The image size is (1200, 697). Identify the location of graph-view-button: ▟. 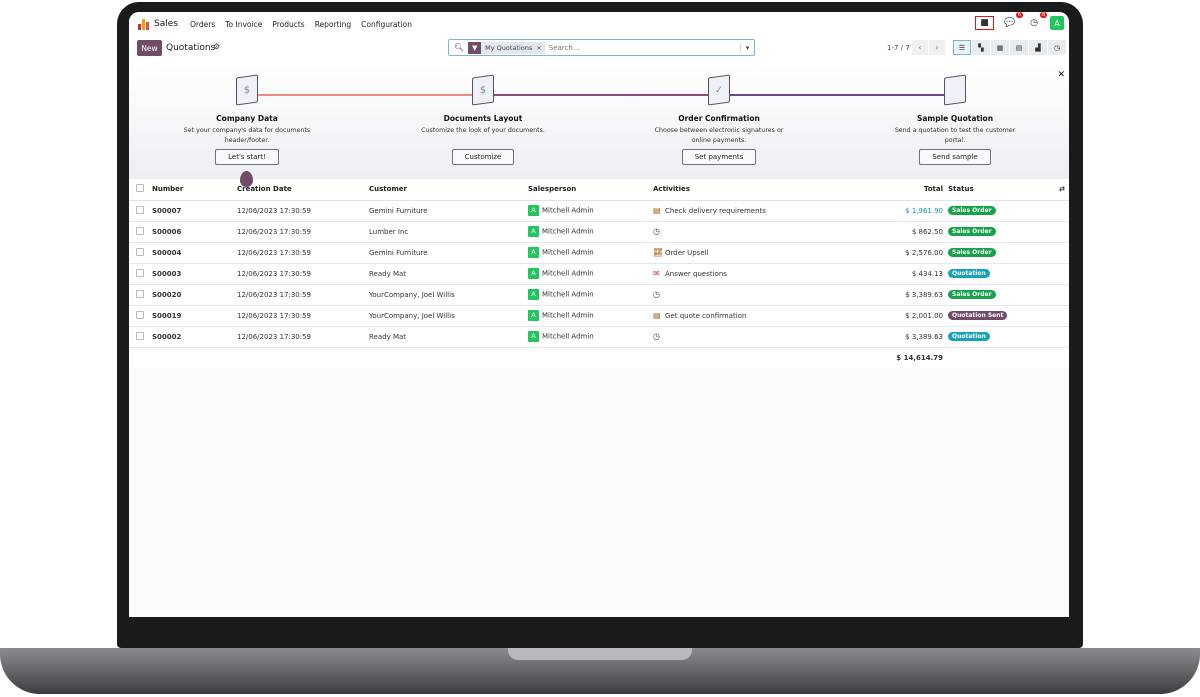
(1038, 47).